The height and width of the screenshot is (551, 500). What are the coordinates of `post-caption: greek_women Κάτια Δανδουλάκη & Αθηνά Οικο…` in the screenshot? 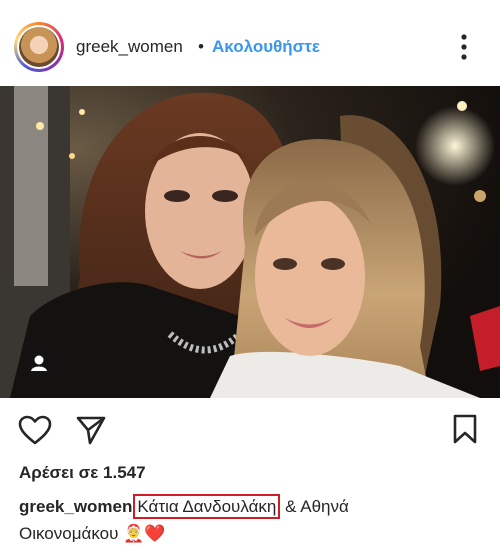 It's located at (254, 520).